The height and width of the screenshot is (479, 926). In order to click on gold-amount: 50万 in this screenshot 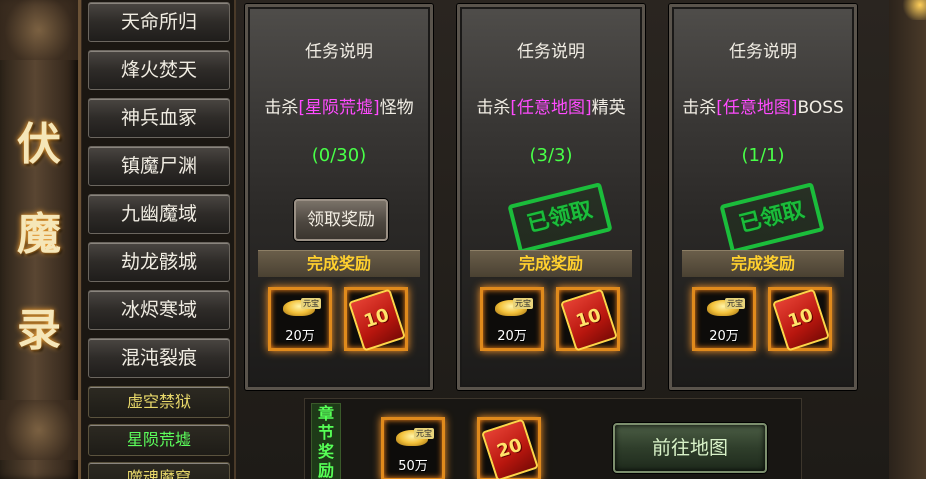, I will do `click(413, 466)`.